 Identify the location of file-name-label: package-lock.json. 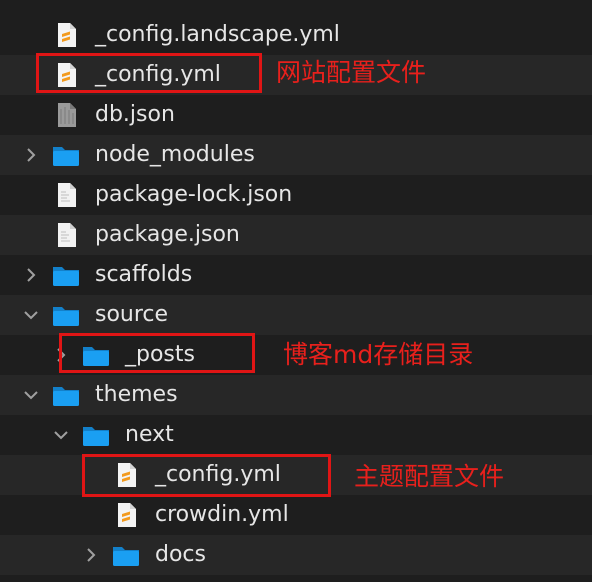
(194, 194).